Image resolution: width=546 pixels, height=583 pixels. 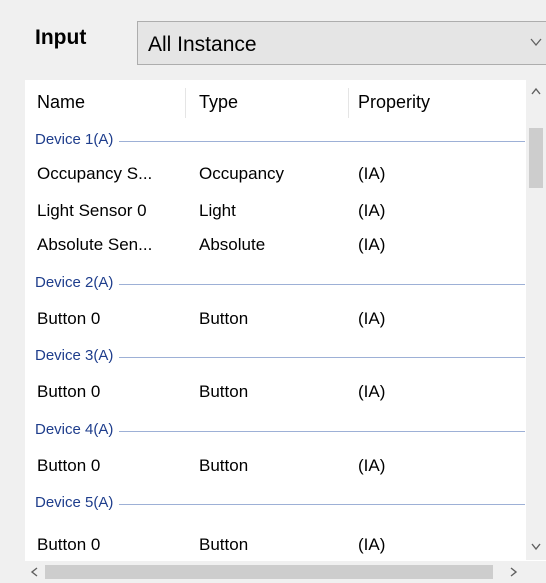 I want to click on group-header-device-5: Device 5(A), so click(x=280, y=504).